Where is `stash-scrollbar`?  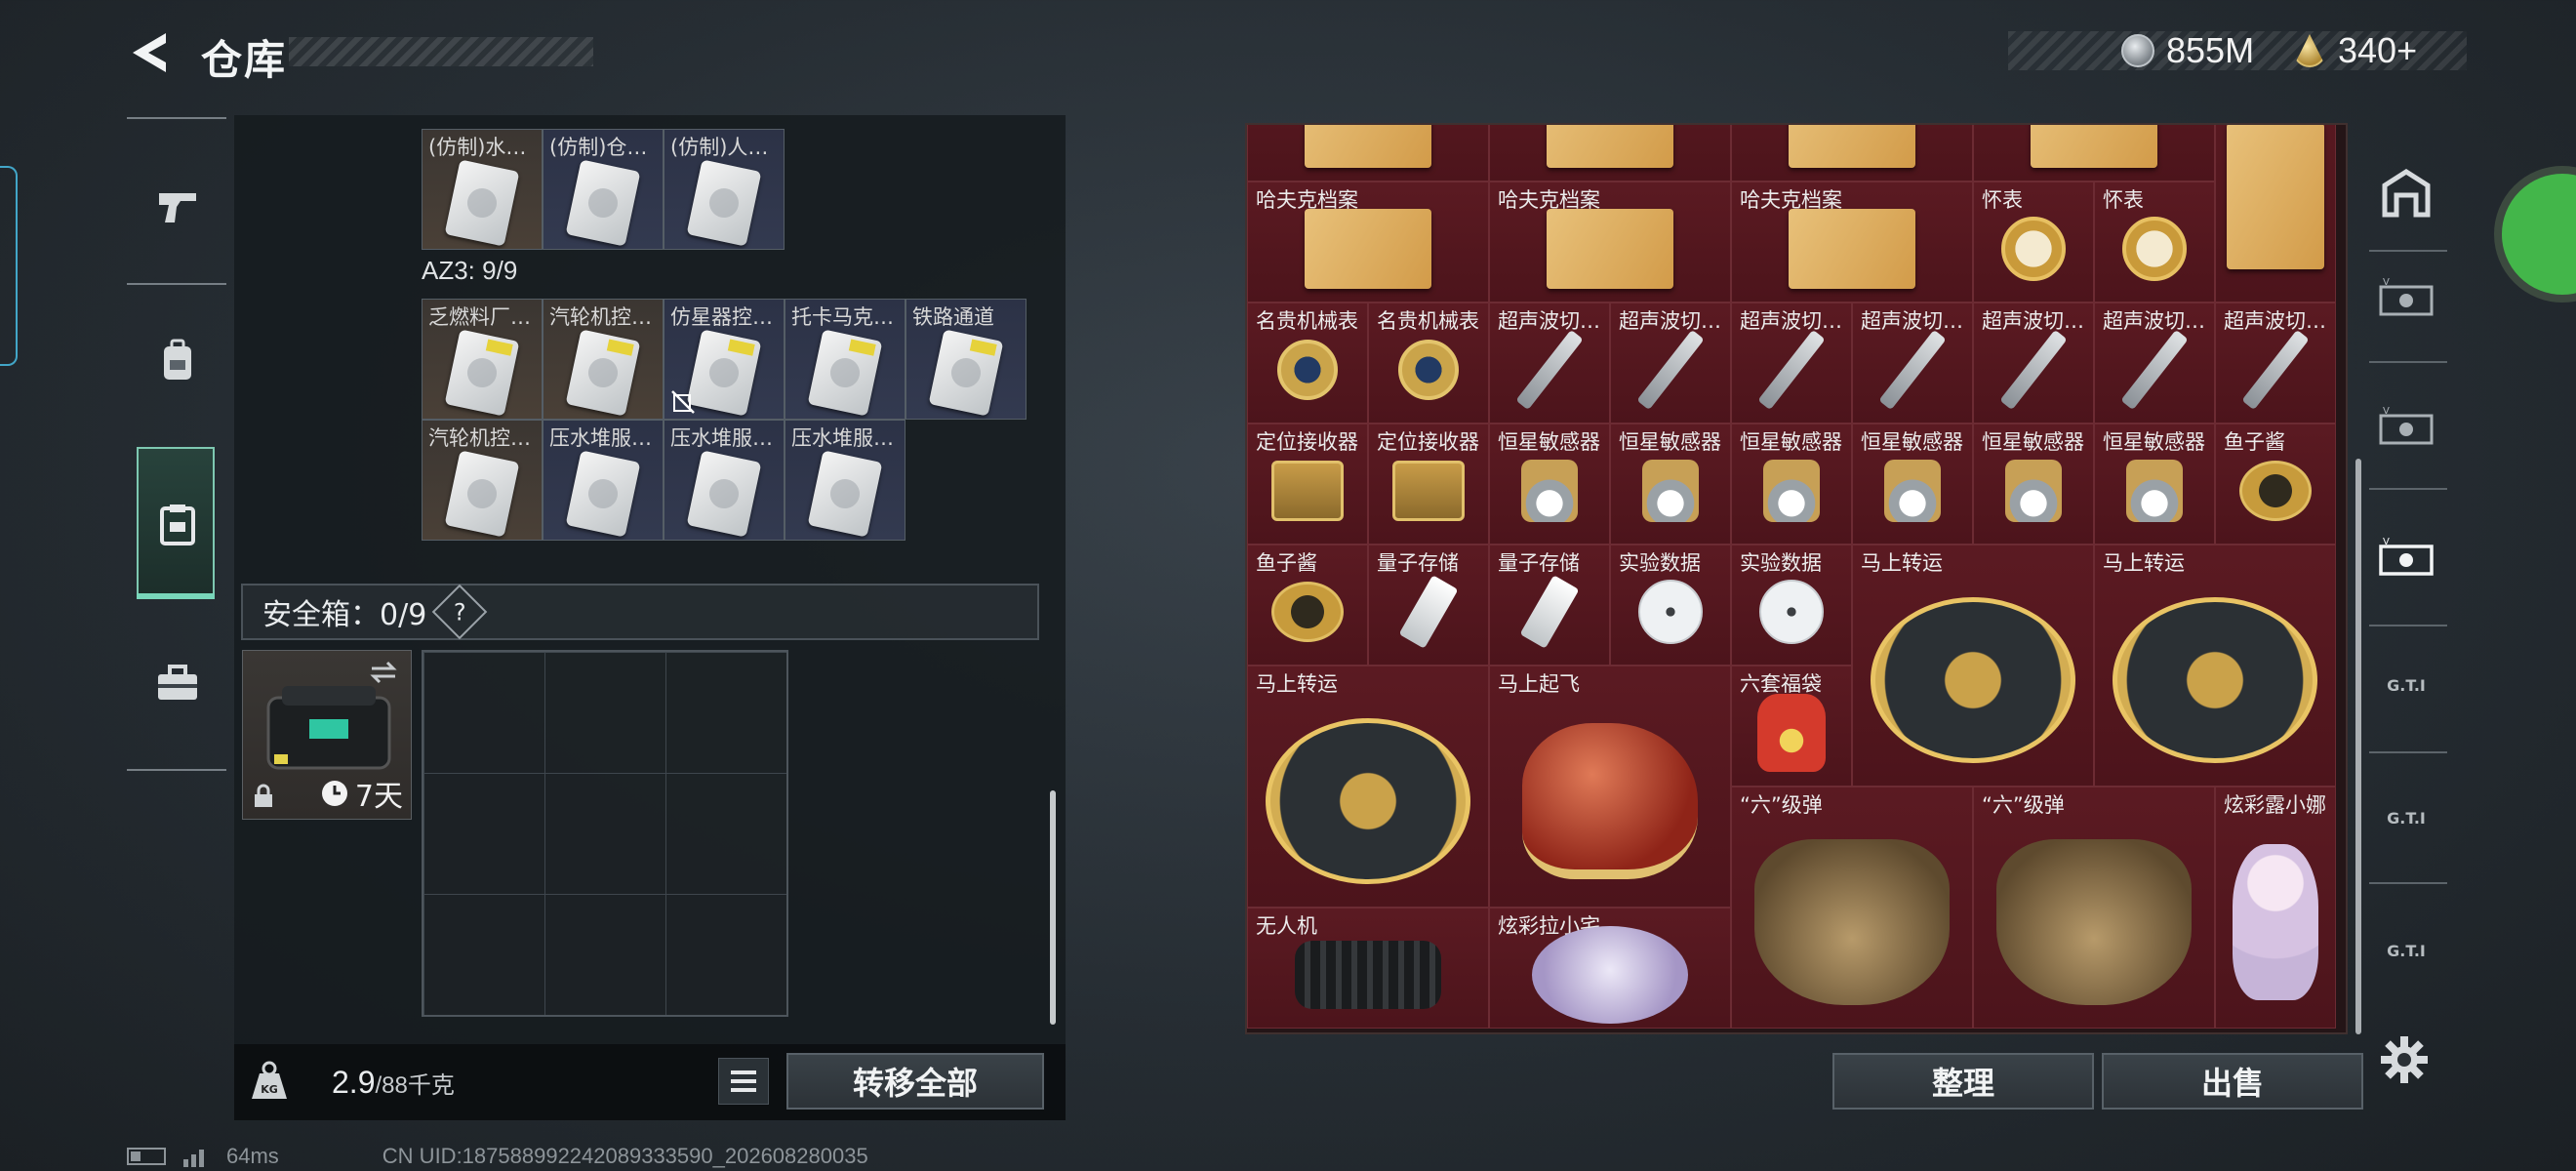
stash-scrollbar is located at coordinates (1053, 907).